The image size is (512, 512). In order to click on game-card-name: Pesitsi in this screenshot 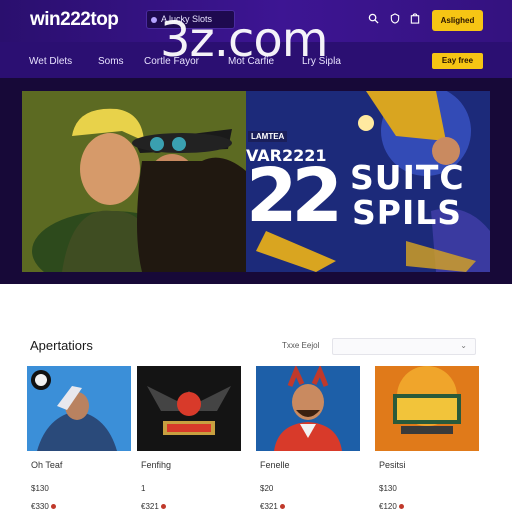, I will do `click(392, 465)`.